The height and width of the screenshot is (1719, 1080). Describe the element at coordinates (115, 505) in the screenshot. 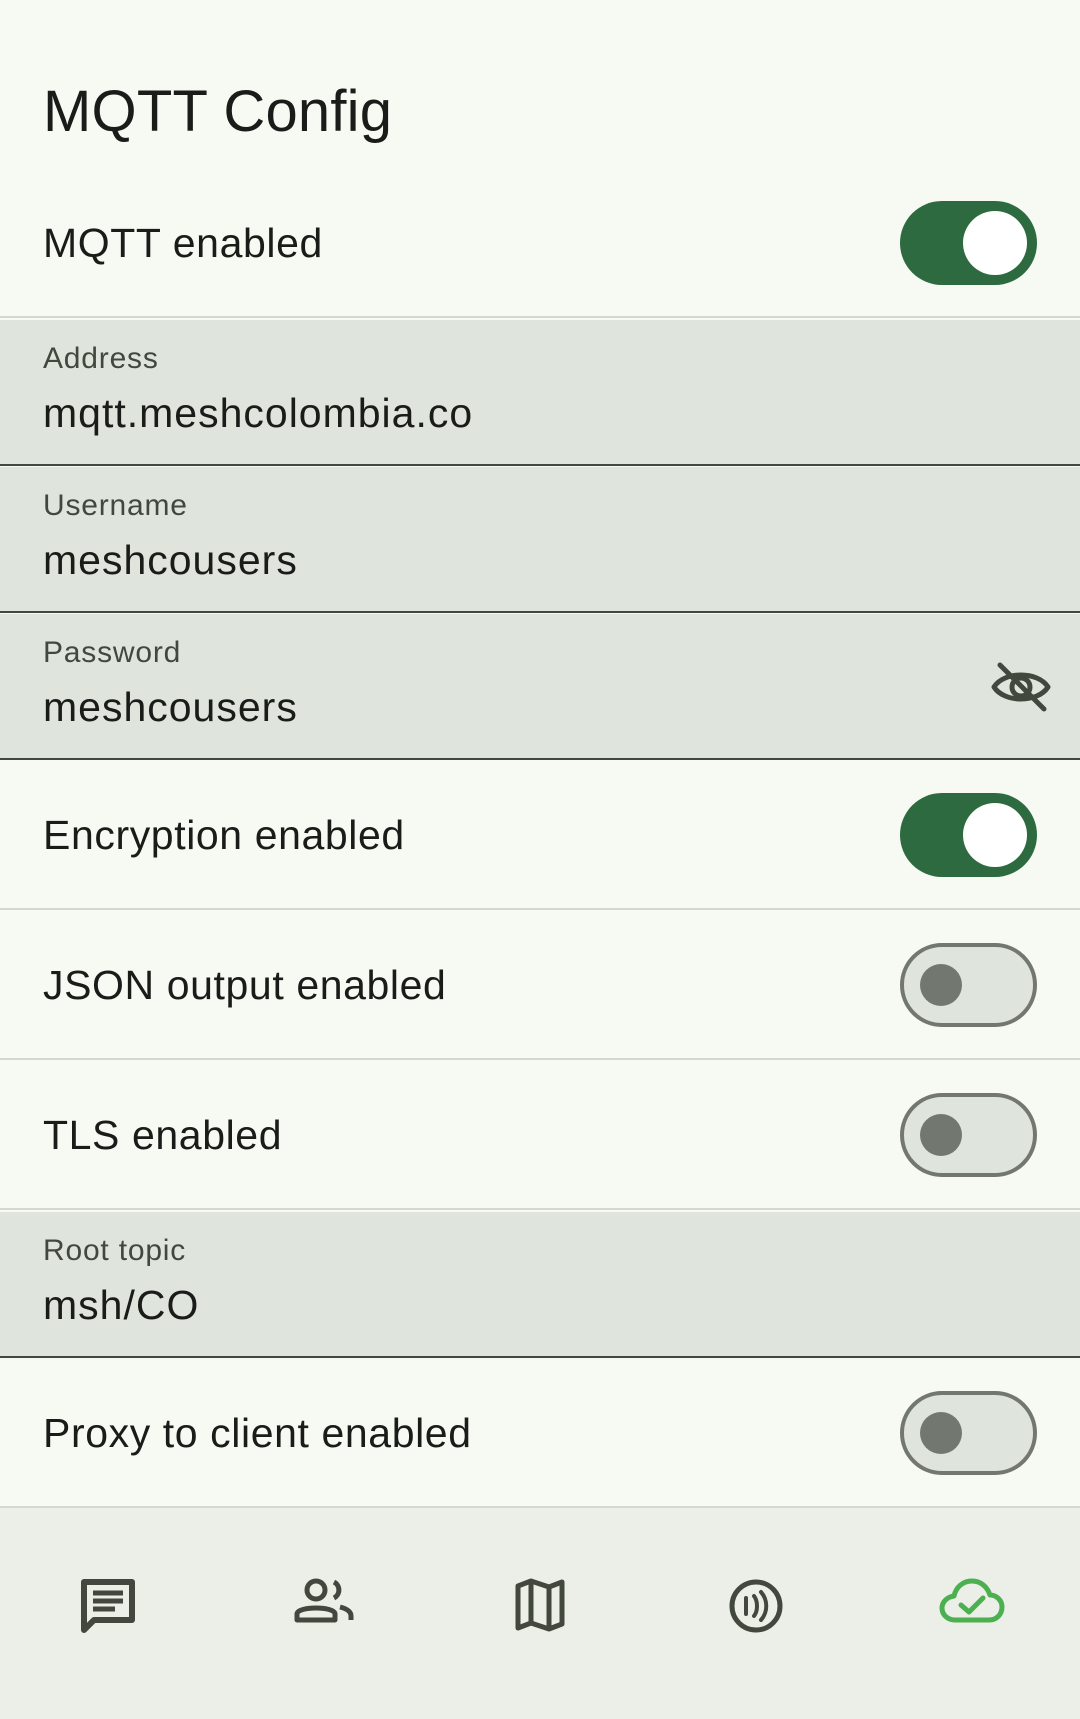

I see `username-label: Username` at that location.